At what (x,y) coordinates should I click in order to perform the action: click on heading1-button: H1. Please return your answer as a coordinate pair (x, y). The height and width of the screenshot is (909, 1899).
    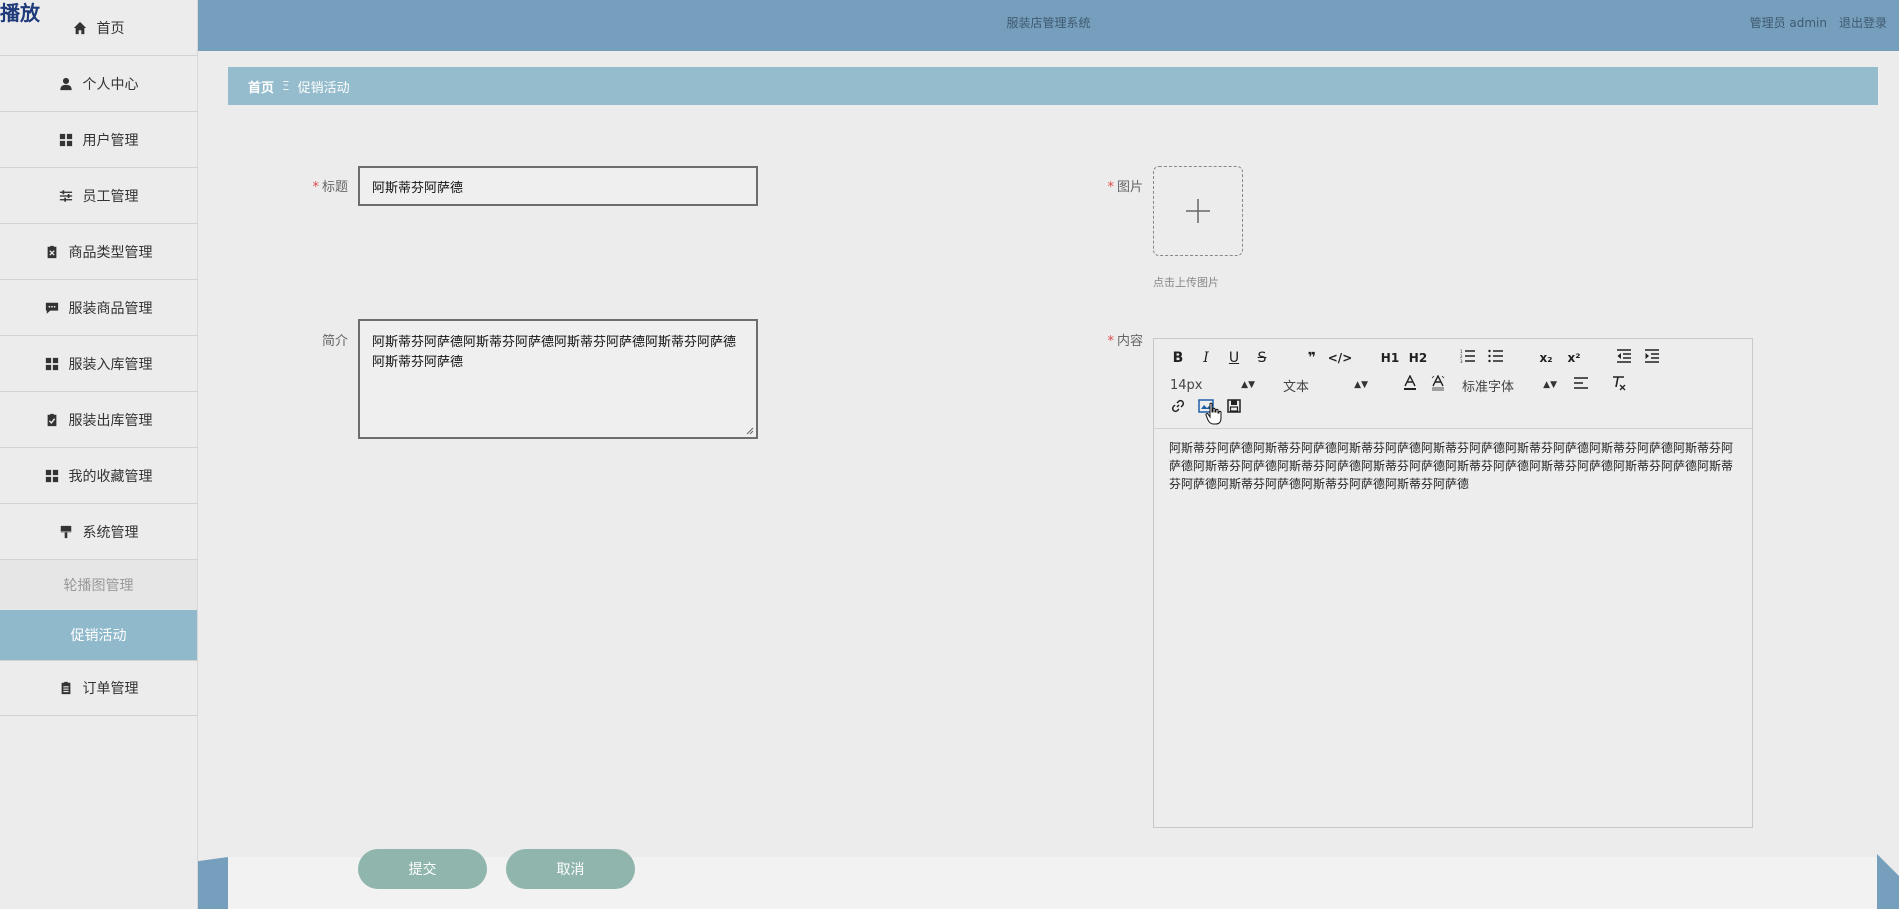
    Looking at the image, I should click on (1390, 358).